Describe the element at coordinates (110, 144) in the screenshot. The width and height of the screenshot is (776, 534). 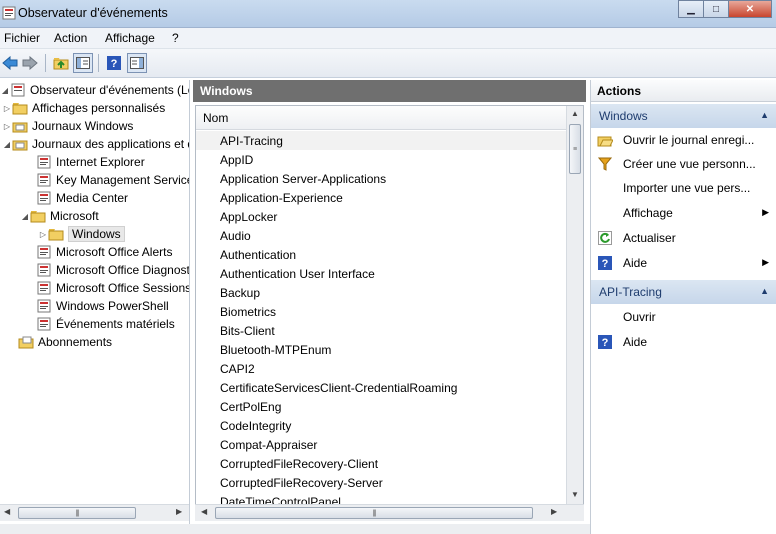
I see `tree-label: Journaux des applications et de services` at that location.